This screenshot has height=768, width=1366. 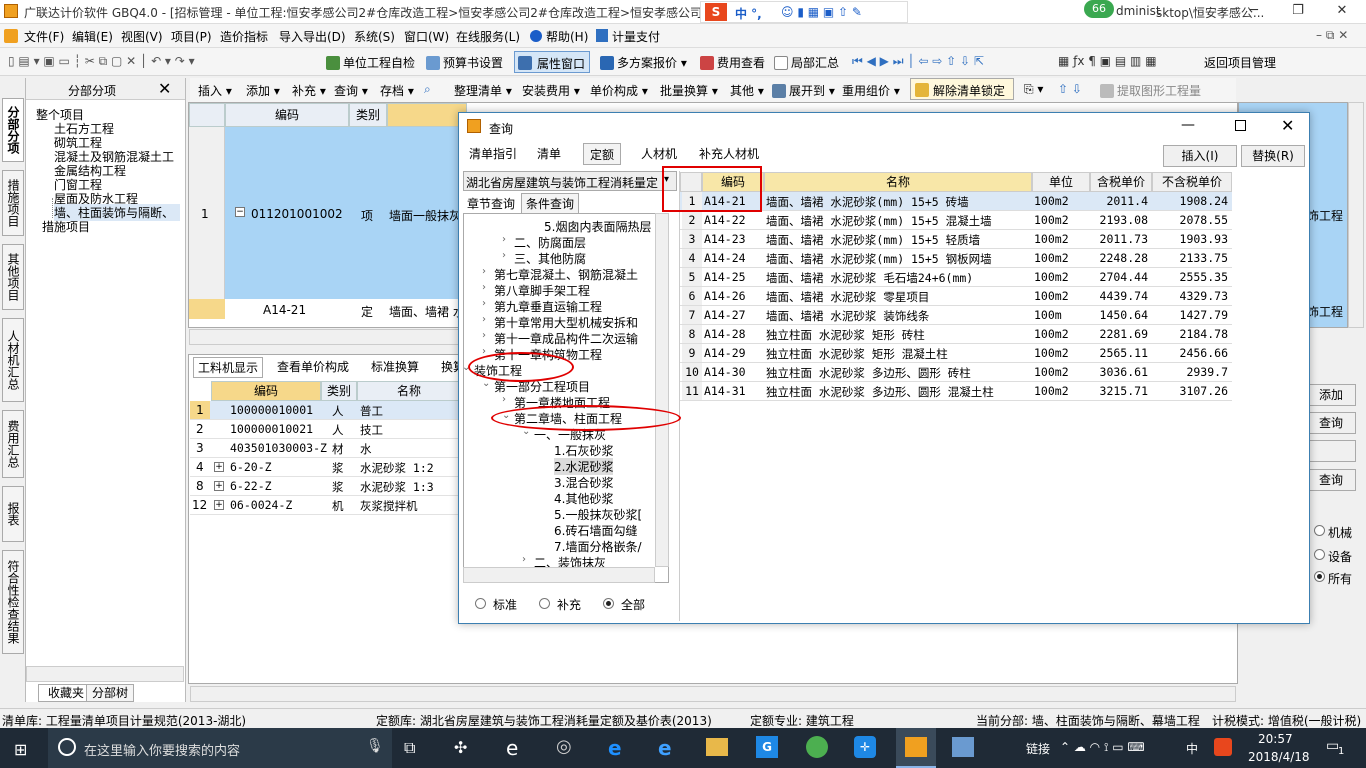 What do you see at coordinates (659, 154) in the screenshot?
I see `dlg-tab-labor: 人材机` at bounding box center [659, 154].